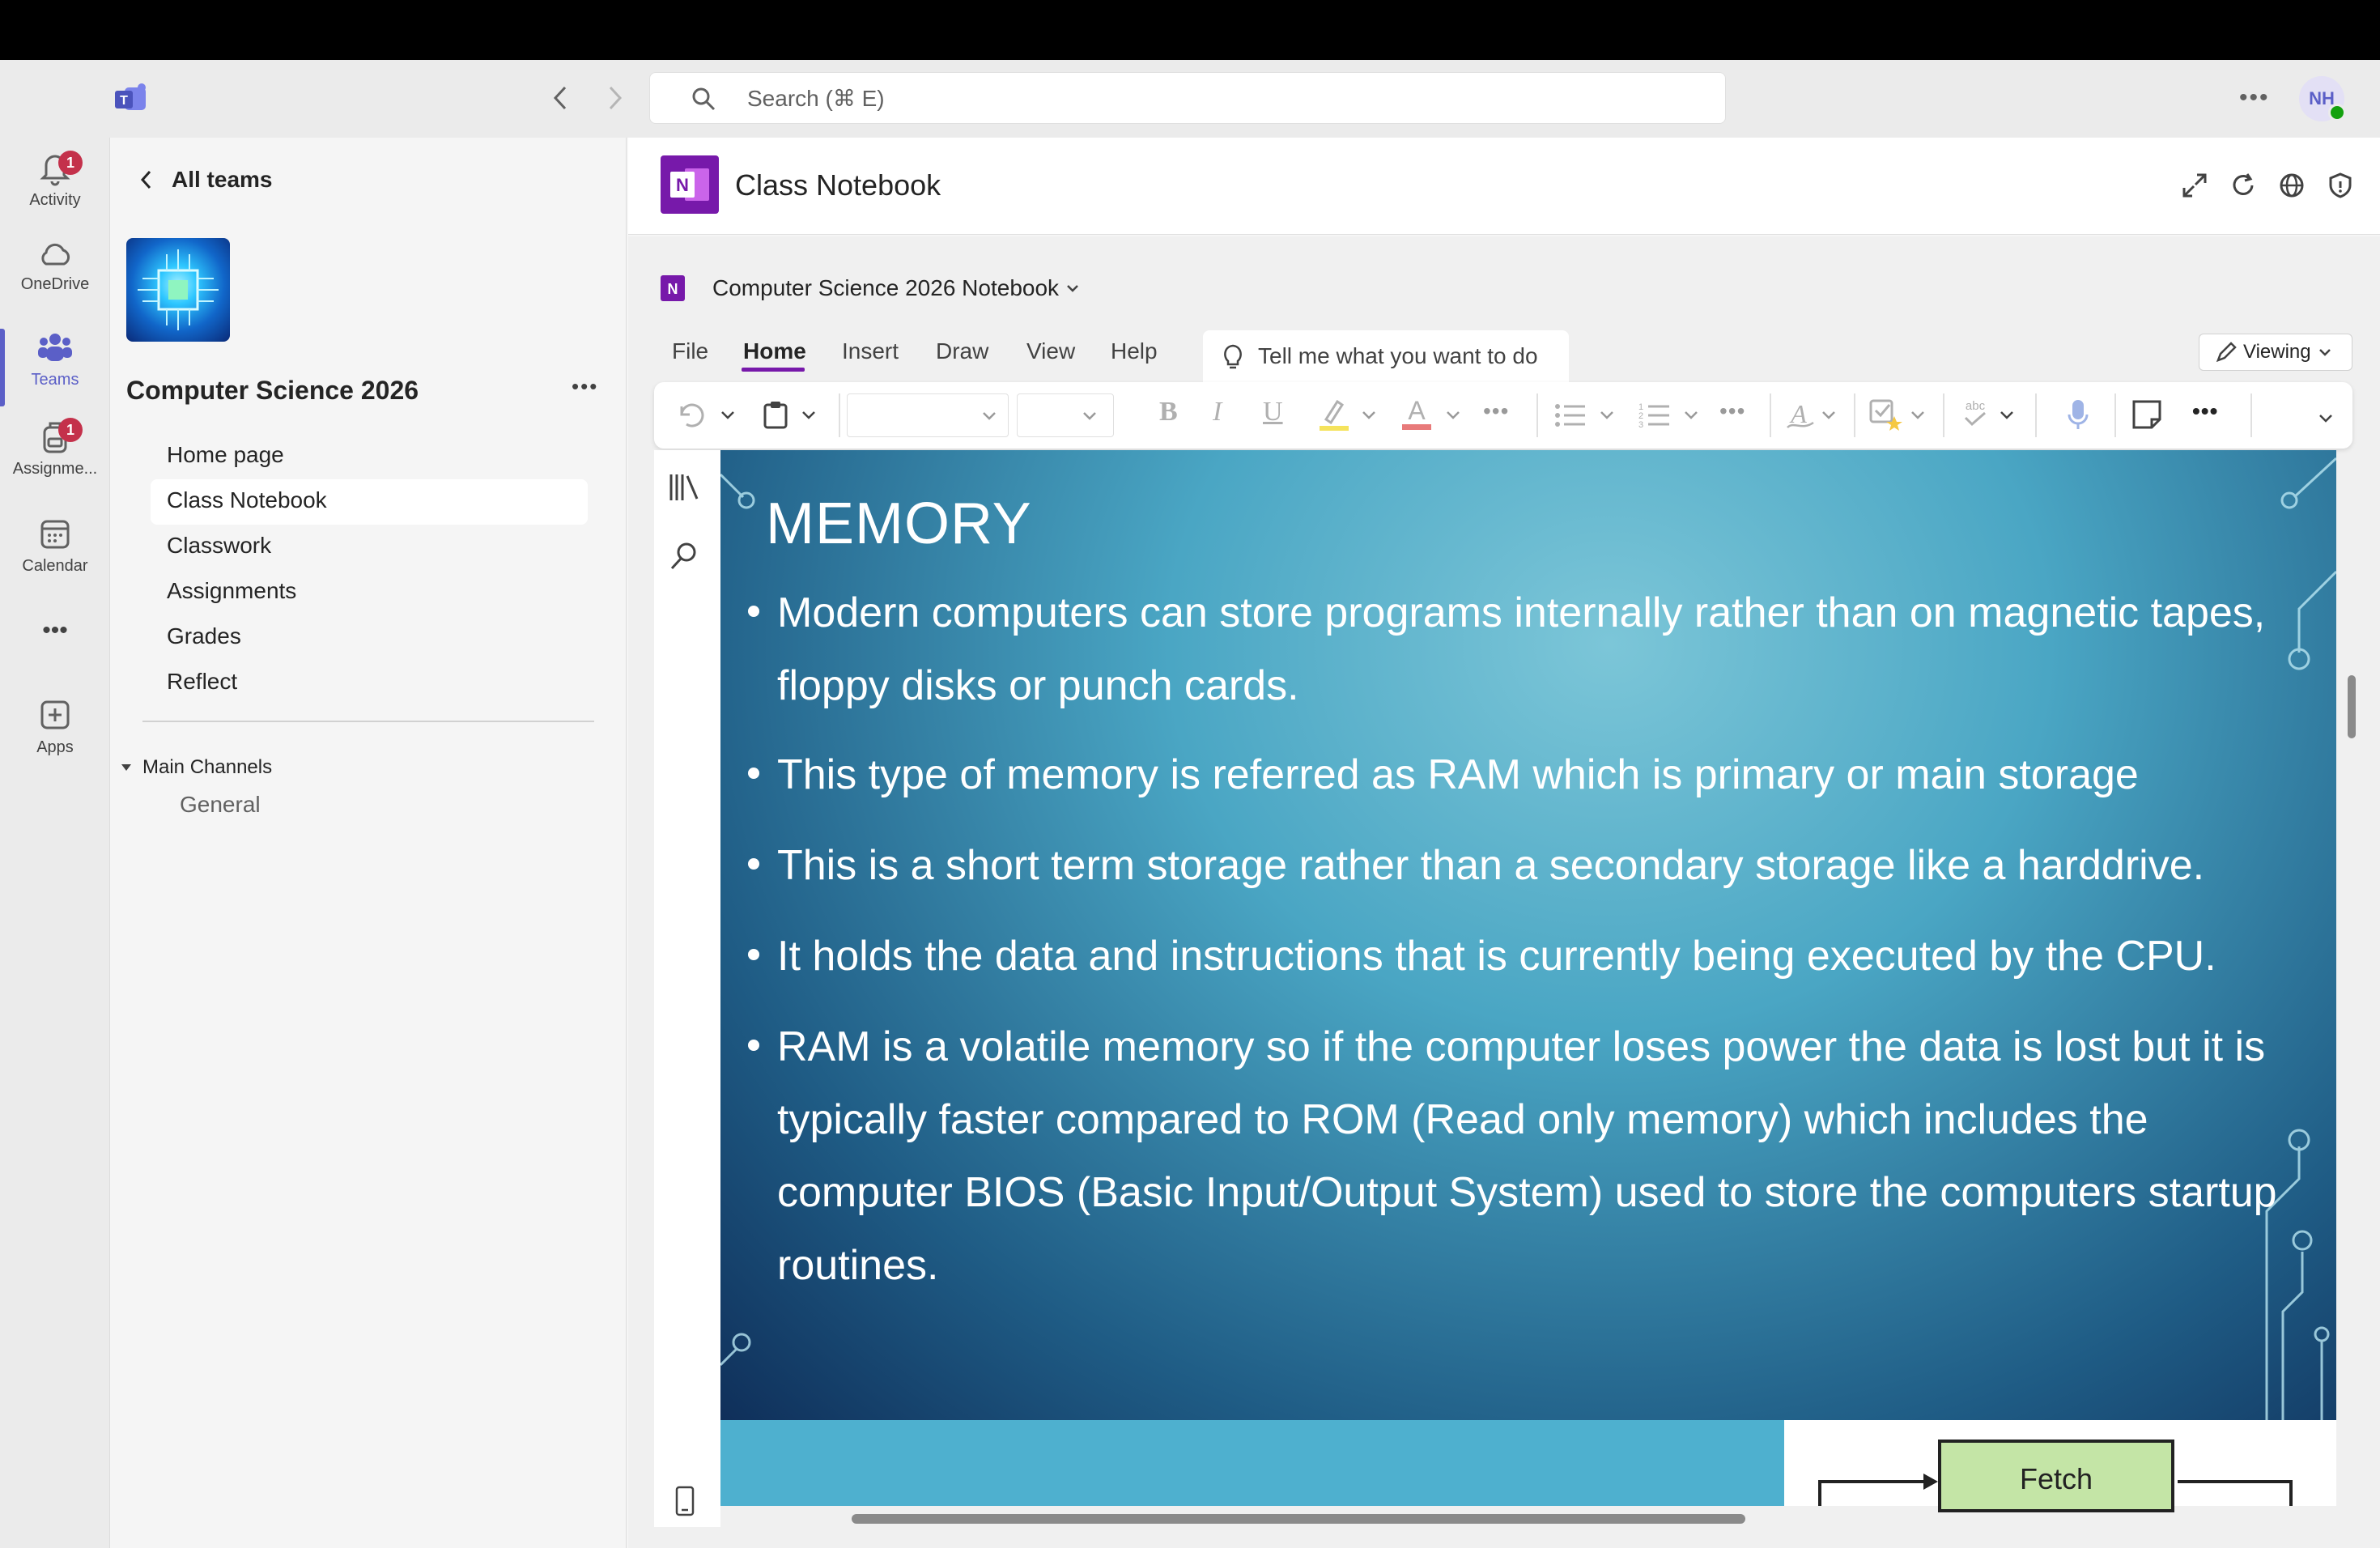  Describe the element at coordinates (561, 98) in the screenshot. I see `back-arrow-icon` at that location.